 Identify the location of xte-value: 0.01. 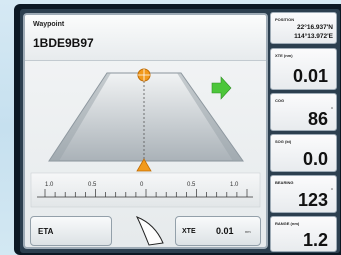
(310, 76).